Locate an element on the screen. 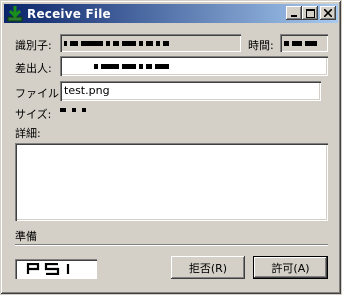 This screenshot has width=342, height=295. redacted-time is located at coordinates (304, 43).